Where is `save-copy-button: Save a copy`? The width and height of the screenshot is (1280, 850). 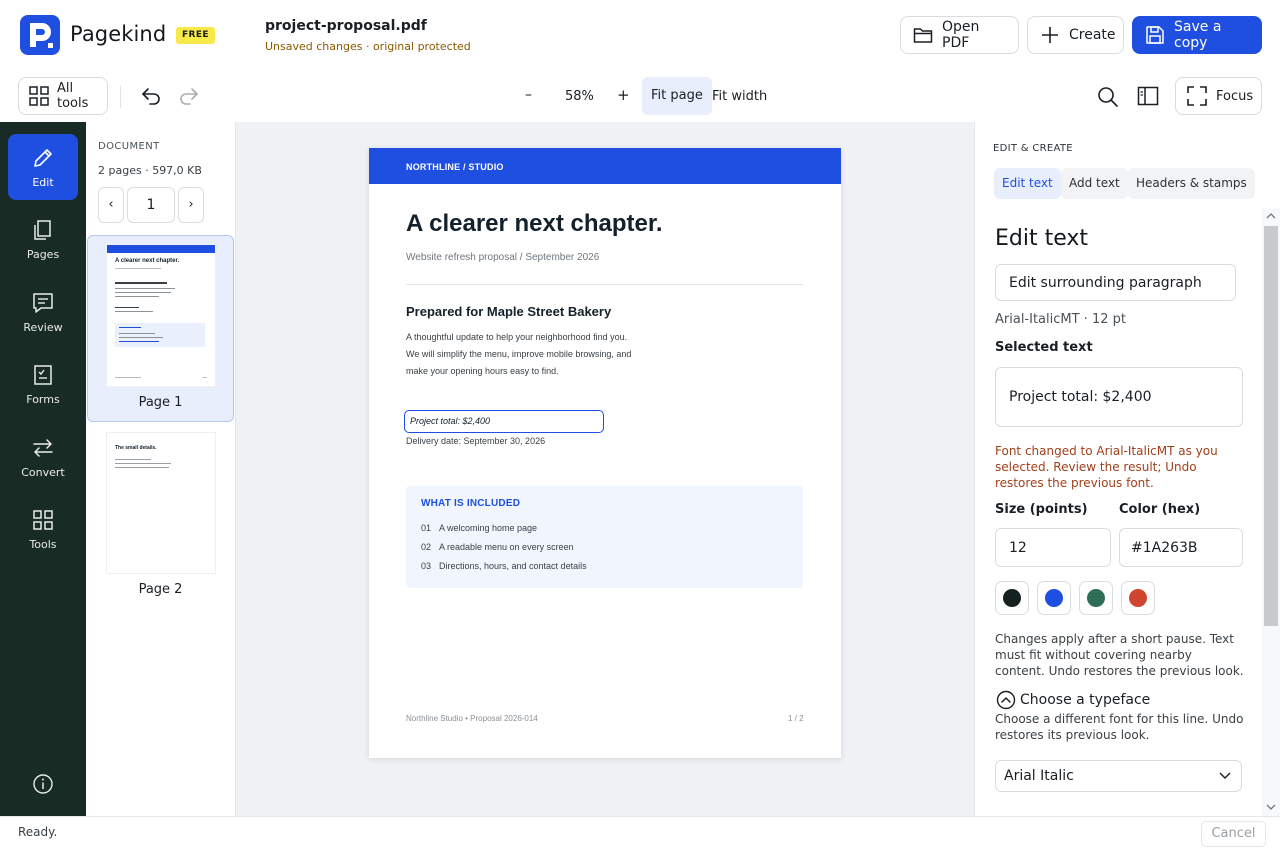 save-copy-button: Save a copy is located at coordinates (1197, 35).